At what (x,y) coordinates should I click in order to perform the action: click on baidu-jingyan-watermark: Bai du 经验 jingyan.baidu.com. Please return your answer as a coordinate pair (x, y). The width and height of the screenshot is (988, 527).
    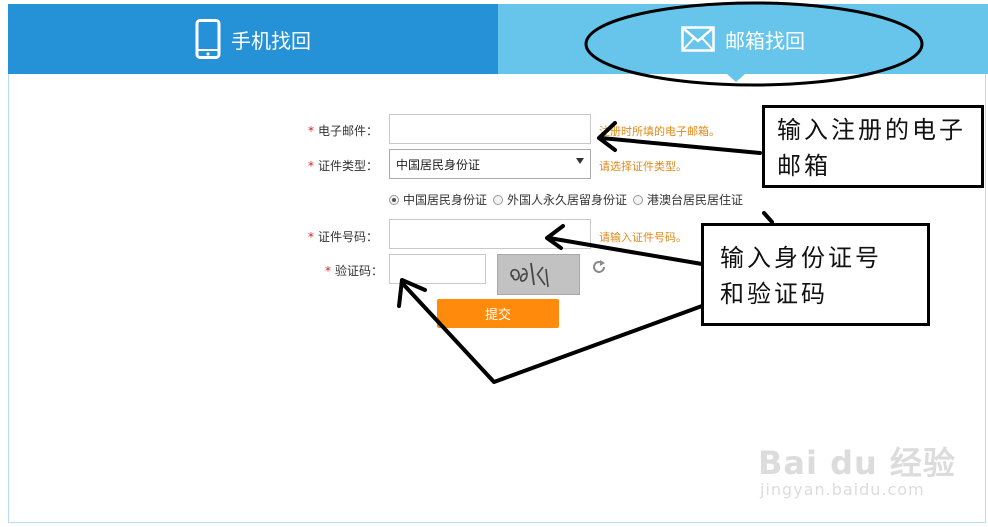
    Looking at the image, I should click on (857, 468).